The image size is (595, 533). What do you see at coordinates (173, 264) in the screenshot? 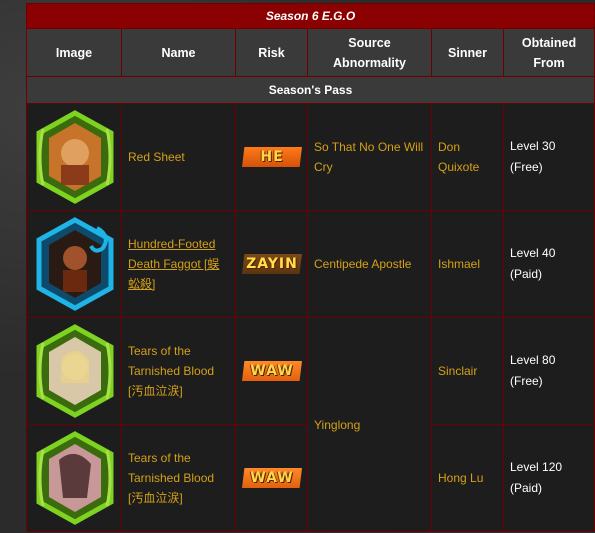
I see `ego-name-link: Hundred-Footed Death Faggot [蜈蚣殺]` at bounding box center [173, 264].